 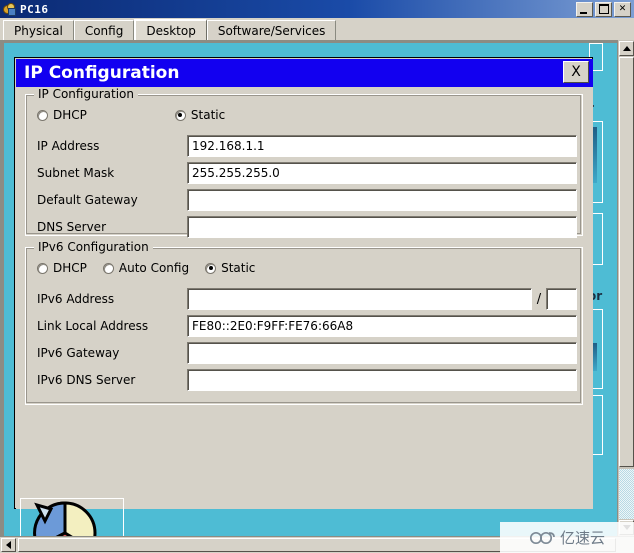 I want to click on ipv6-address-row: IPv6 Address /, so click(x=307, y=299).